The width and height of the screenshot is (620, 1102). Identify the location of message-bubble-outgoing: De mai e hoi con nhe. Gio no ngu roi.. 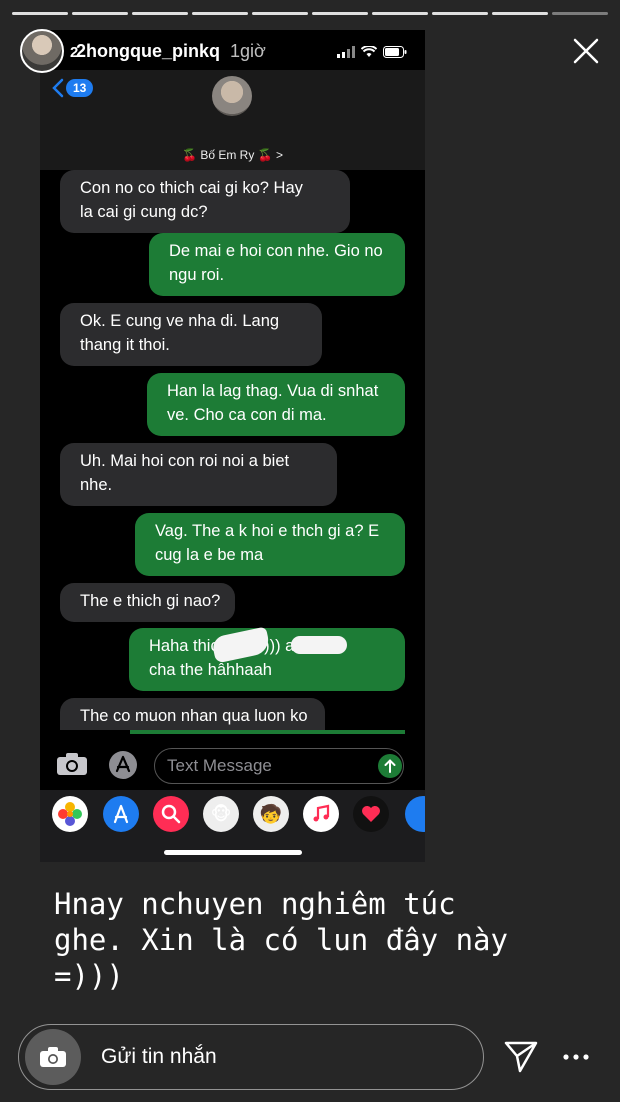
(277, 264).